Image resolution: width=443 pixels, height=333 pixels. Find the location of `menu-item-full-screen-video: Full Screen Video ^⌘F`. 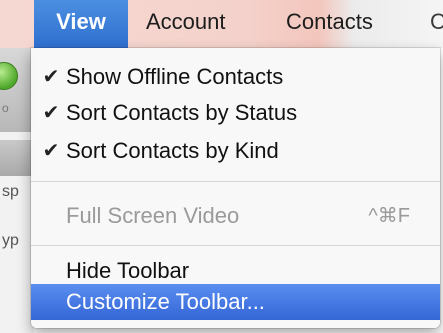

menu-item-full-screen-video: Full Screen Video ^⌘F is located at coordinates (235, 216).